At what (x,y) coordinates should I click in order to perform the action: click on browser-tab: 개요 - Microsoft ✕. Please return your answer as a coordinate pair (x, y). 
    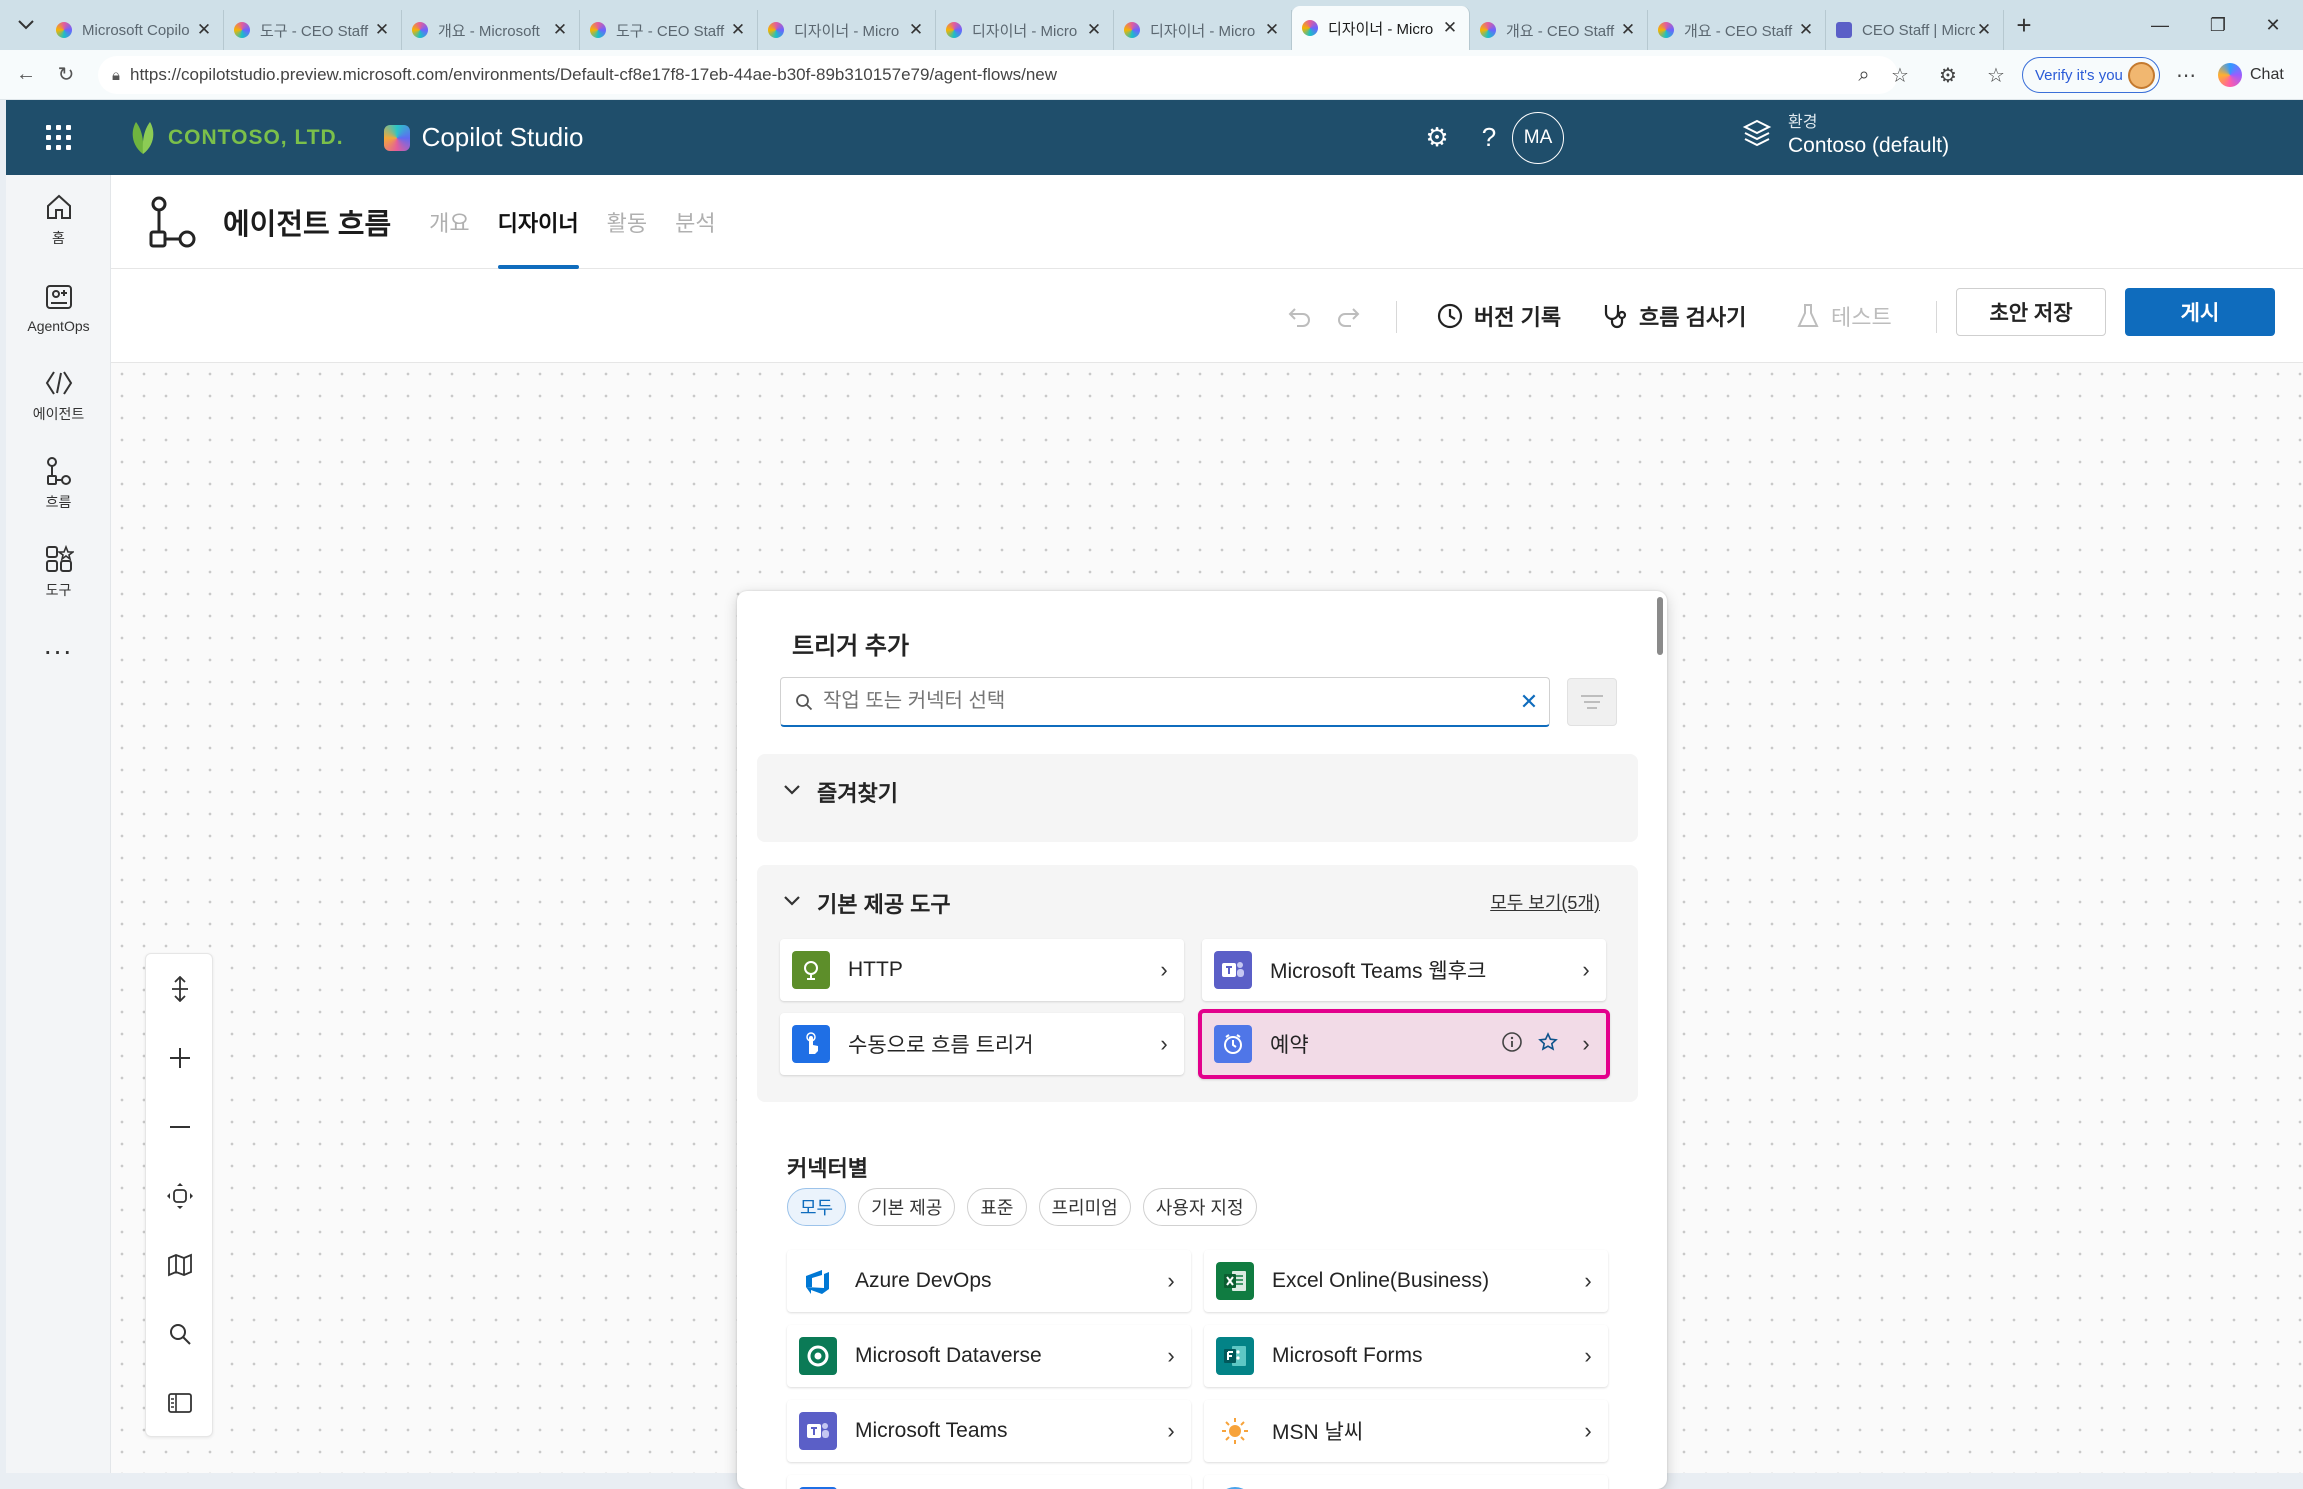
    Looking at the image, I should click on (491, 30).